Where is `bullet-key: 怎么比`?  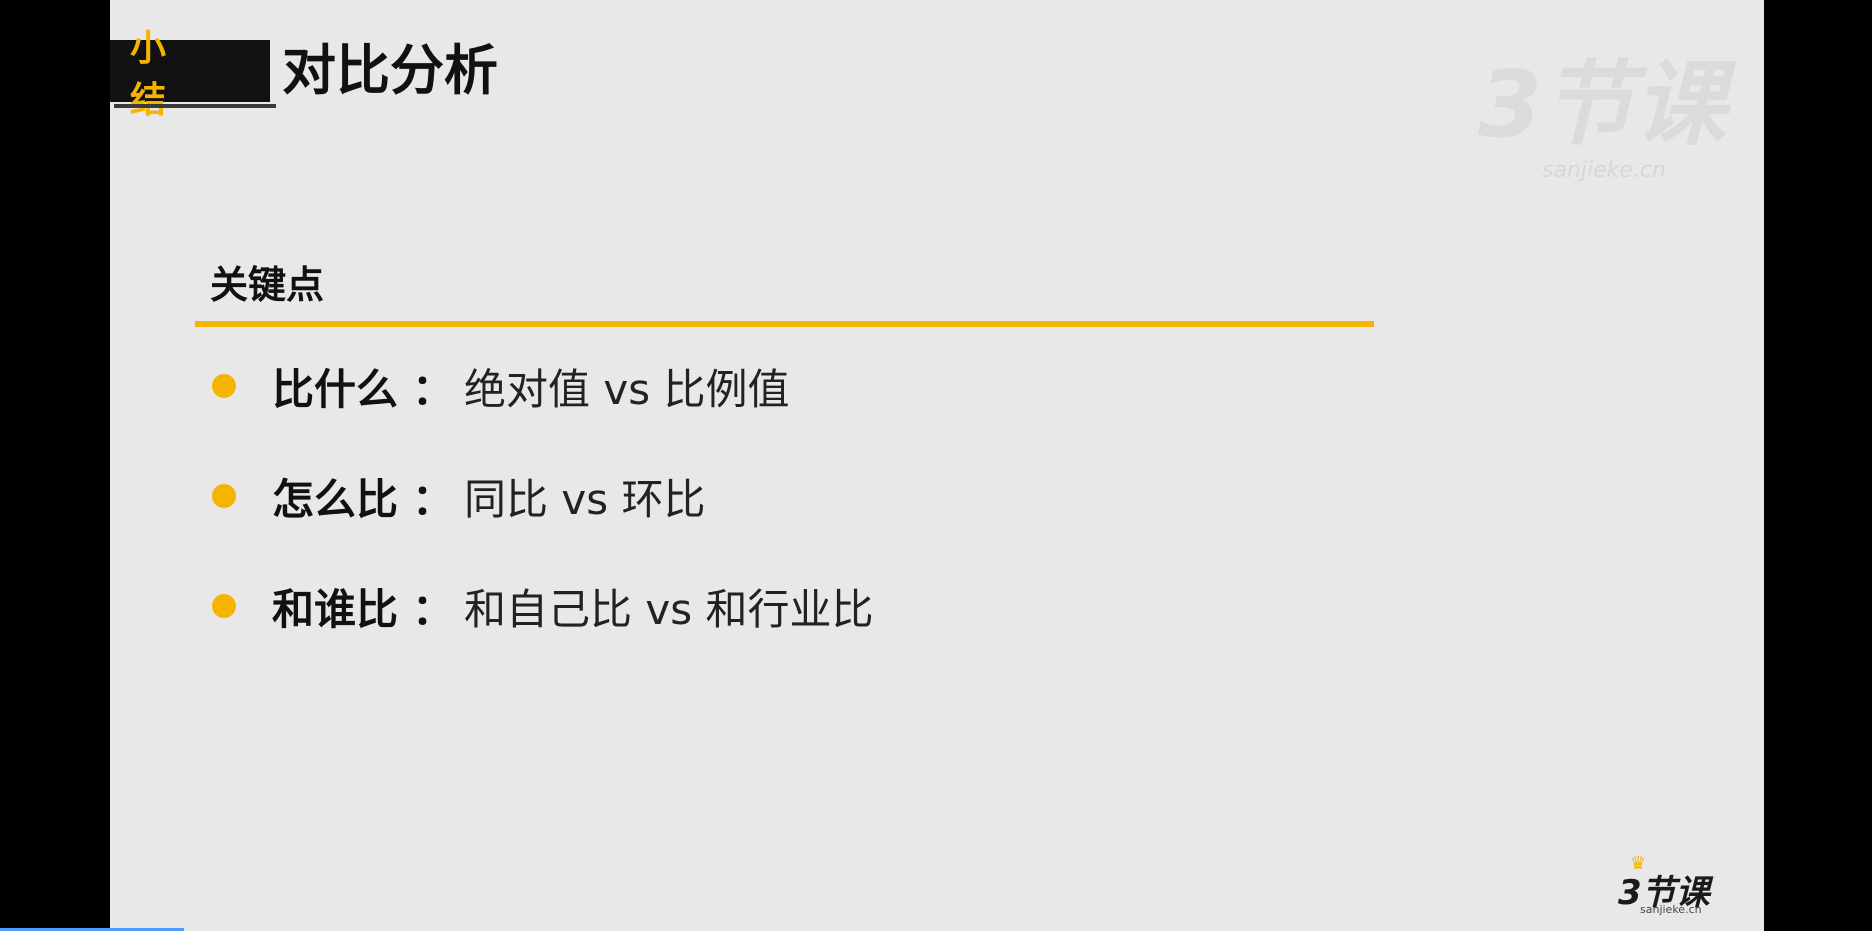 bullet-key: 怎么比 is located at coordinates (335, 499).